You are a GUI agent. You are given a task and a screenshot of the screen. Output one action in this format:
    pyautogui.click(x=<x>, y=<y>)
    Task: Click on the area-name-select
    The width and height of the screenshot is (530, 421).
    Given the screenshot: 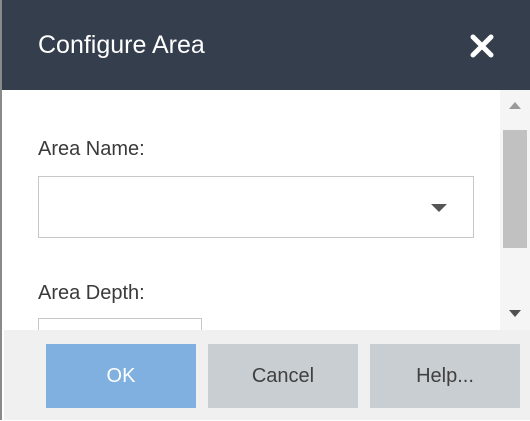 What is the action you would take?
    pyautogui.click(x=256, y=207)
    